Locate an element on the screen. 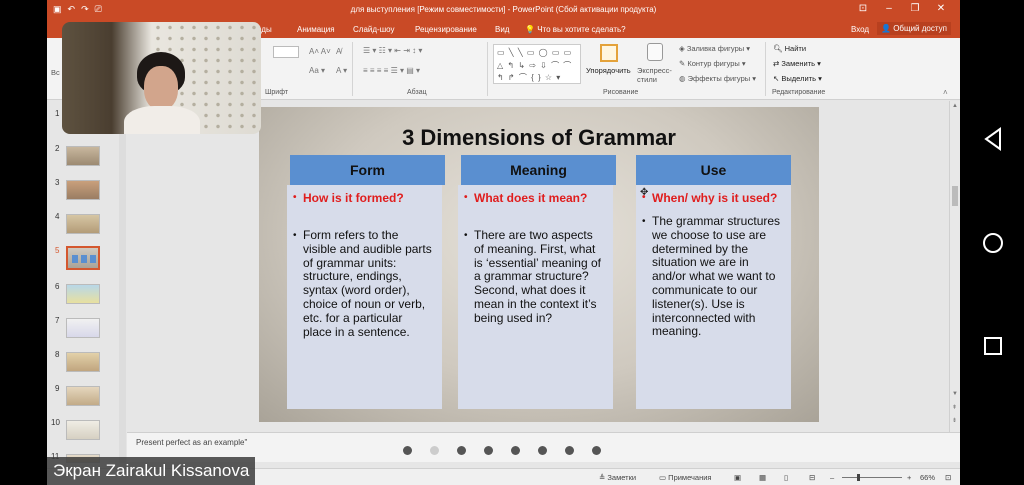  thumb-number: 7 is located at coordinates (57, 320).